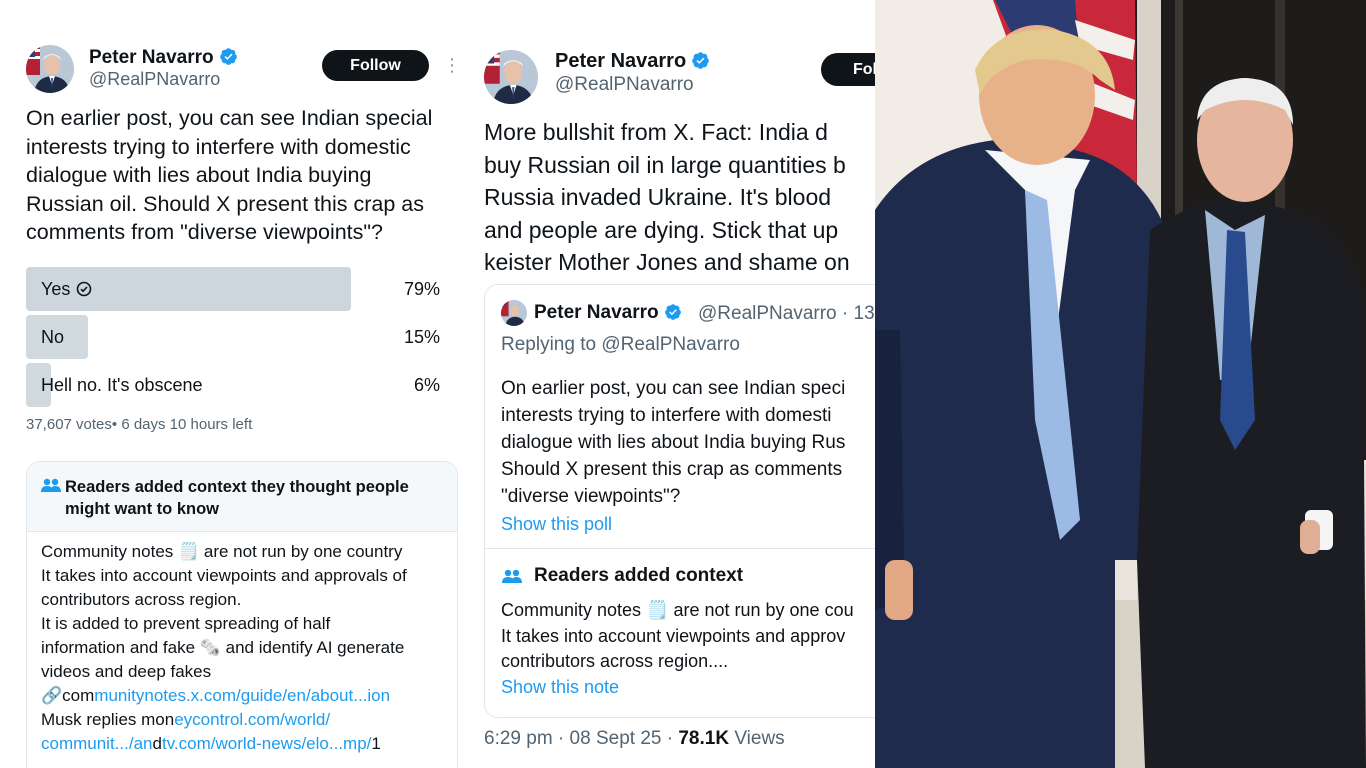 This screenshot has width=1366, height=768. What do you see at coordinates (786, 313) in the screenshot?
I see `quote-author-handle: @RealPNavarro · 13` at bounding box center [786, 313].